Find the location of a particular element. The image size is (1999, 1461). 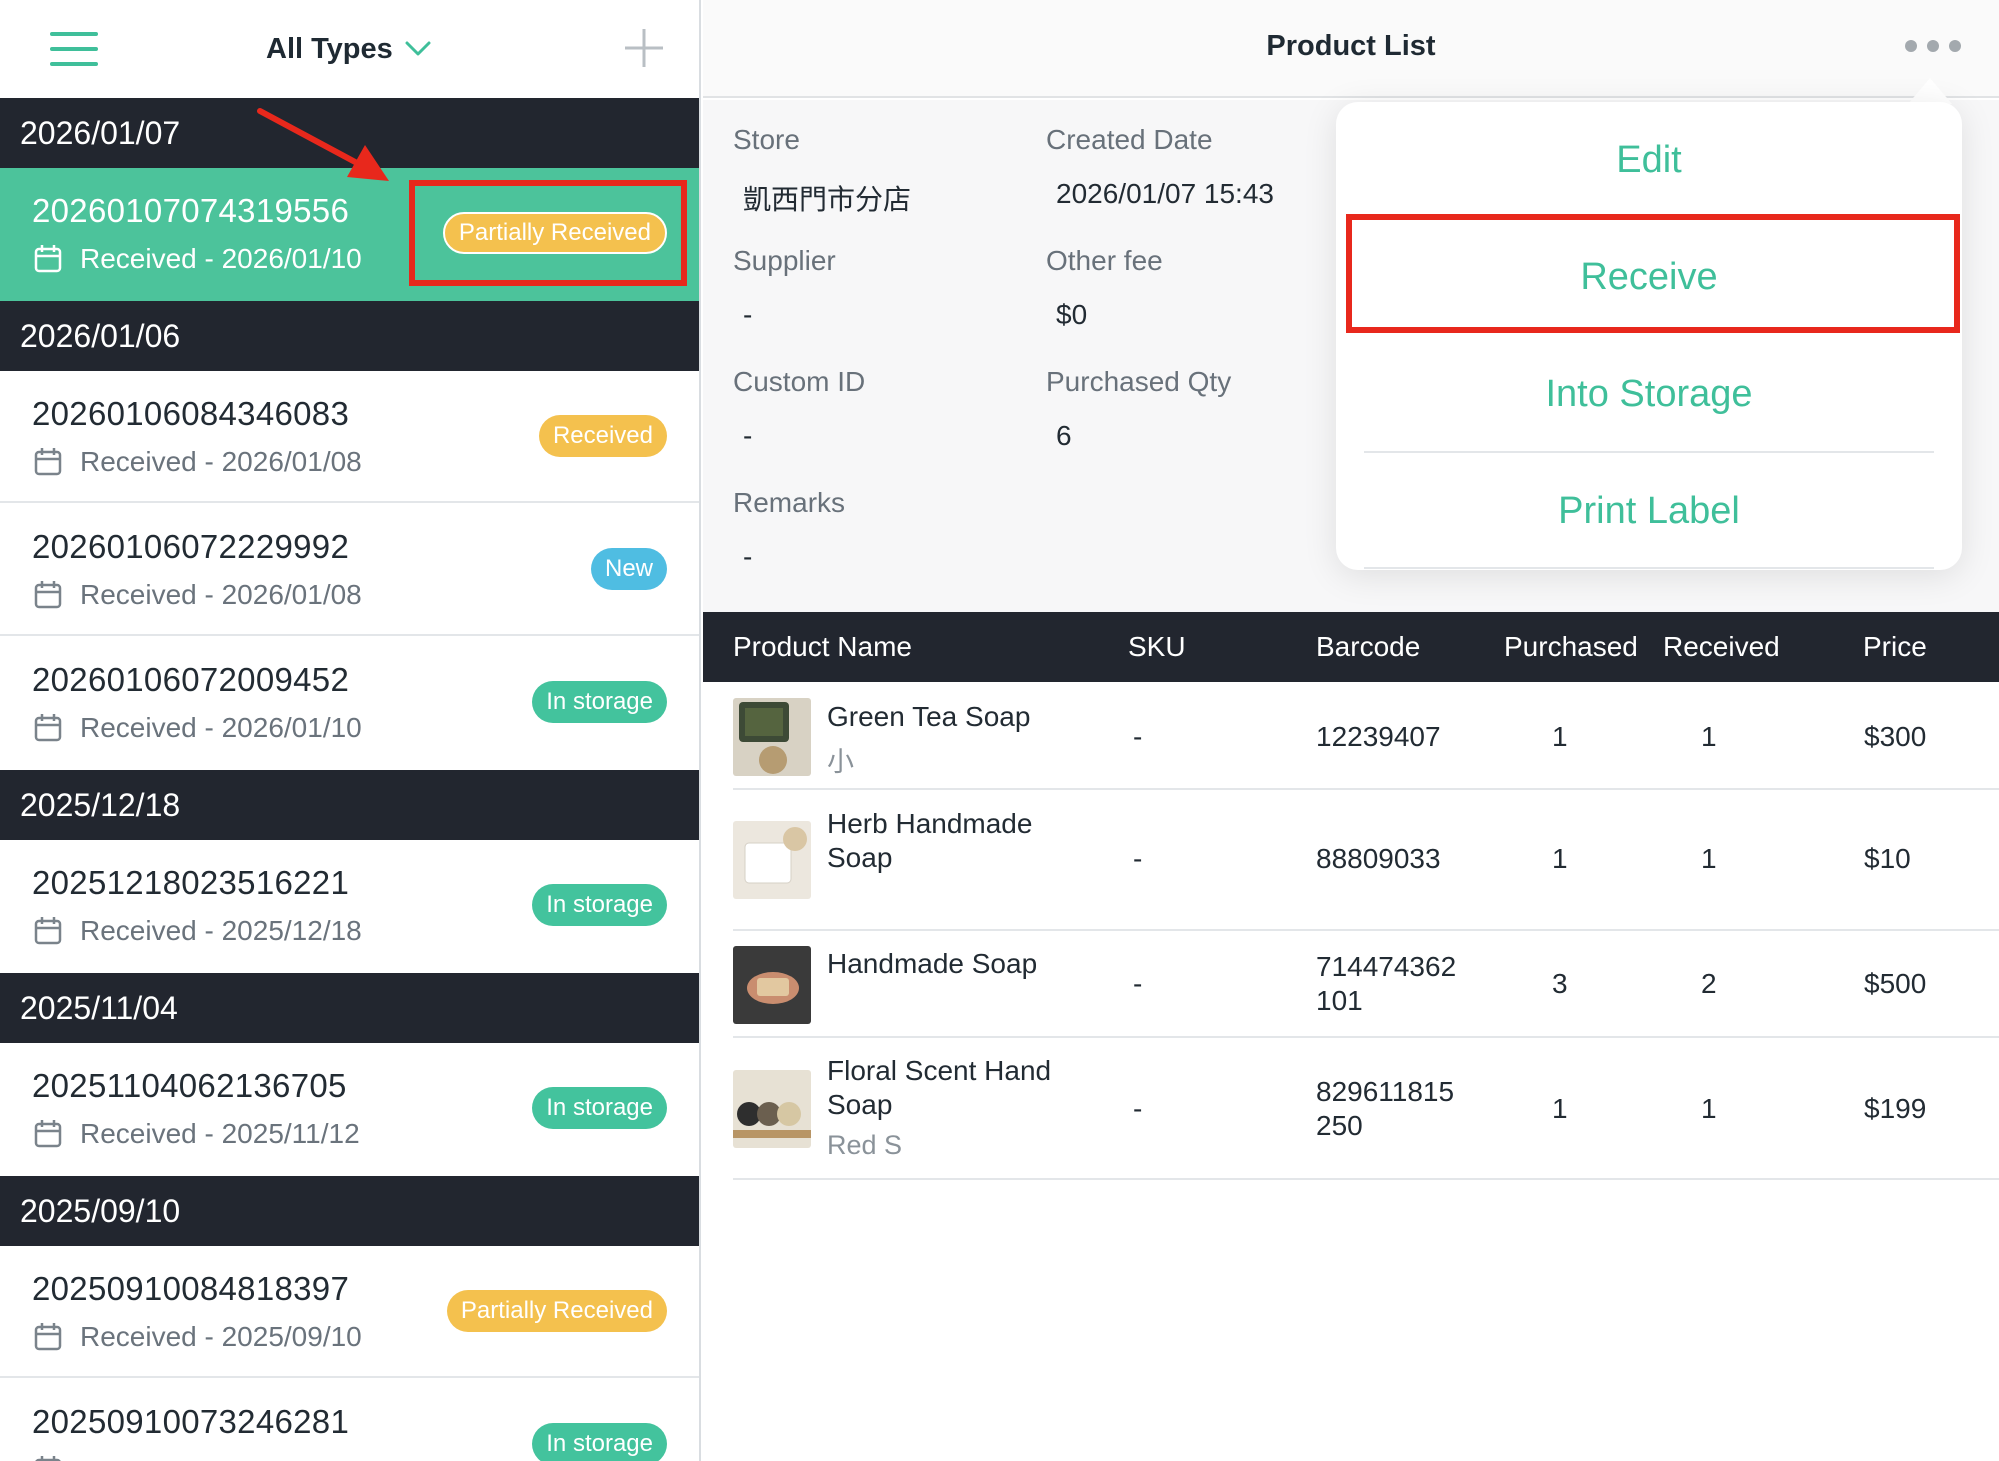

received-date-line: Received - 2026/01/10 is located at coordinates (197, 728).